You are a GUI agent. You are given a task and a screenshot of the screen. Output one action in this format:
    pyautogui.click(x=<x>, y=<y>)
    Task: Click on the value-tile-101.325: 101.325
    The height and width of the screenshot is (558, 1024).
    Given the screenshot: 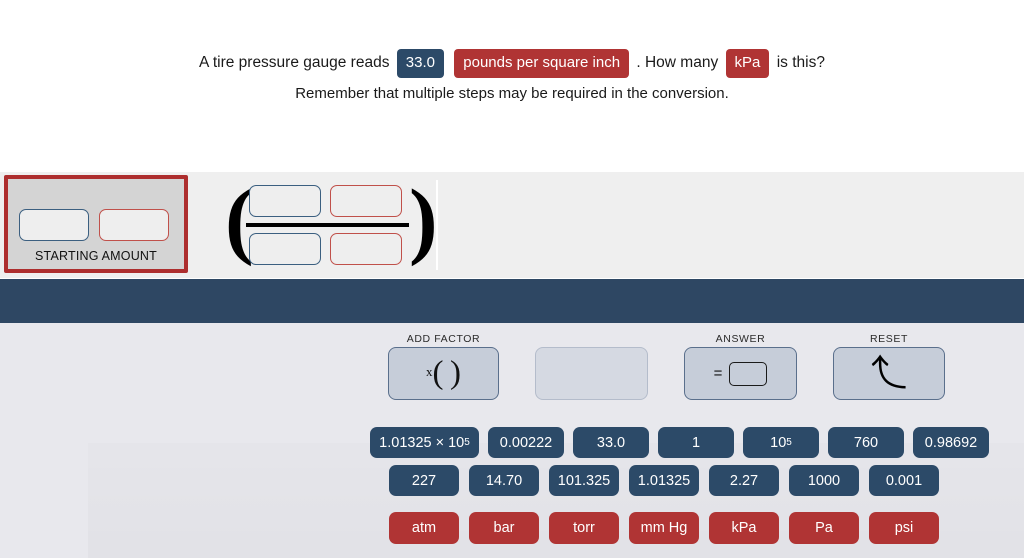 What is the action you would take?
    pyautogui.click(x=584, y=480)
    